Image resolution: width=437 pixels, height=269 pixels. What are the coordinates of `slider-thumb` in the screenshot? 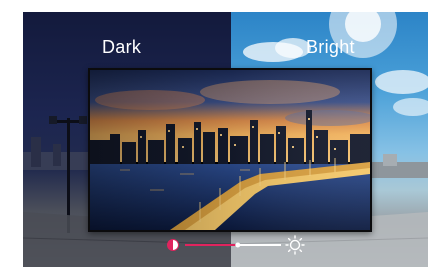 It's located at (238, 245).